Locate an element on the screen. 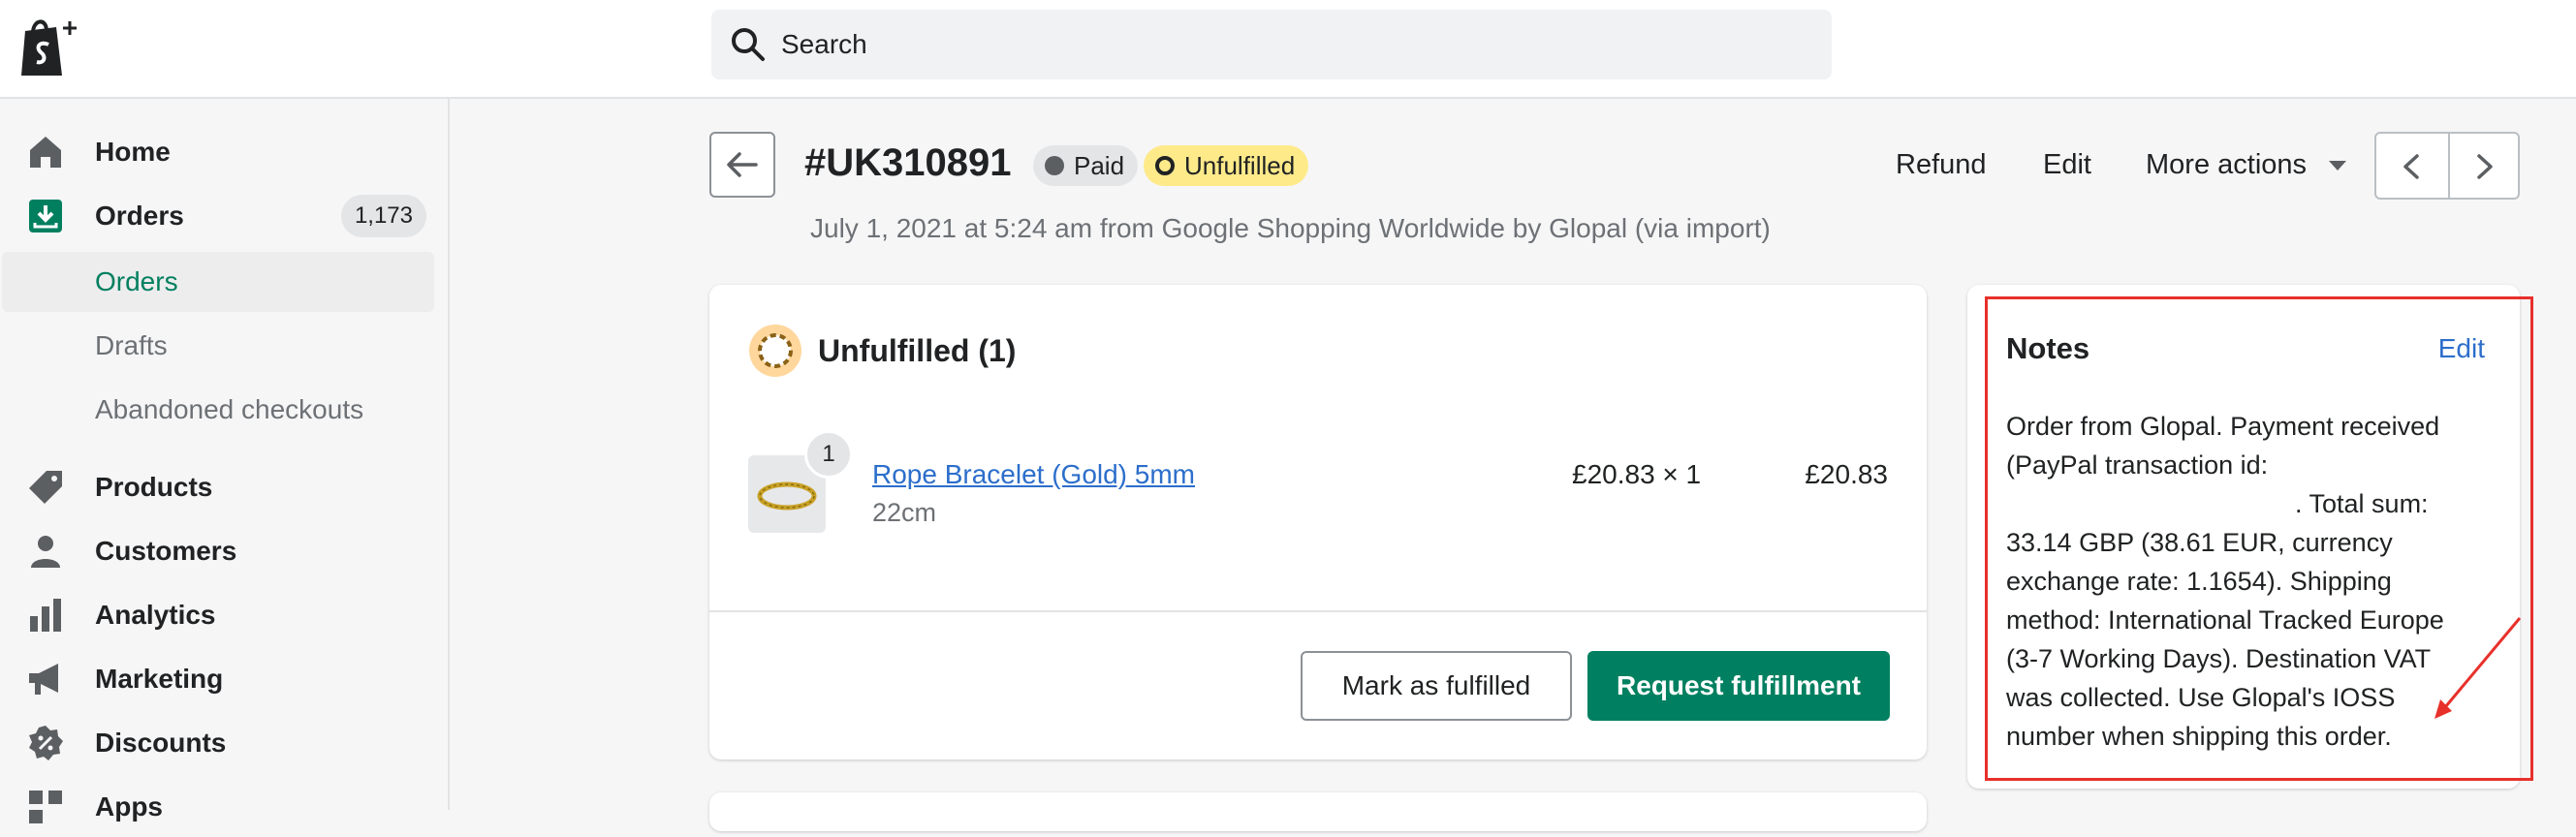  order-pagination is located at coordinates (2447, 166).